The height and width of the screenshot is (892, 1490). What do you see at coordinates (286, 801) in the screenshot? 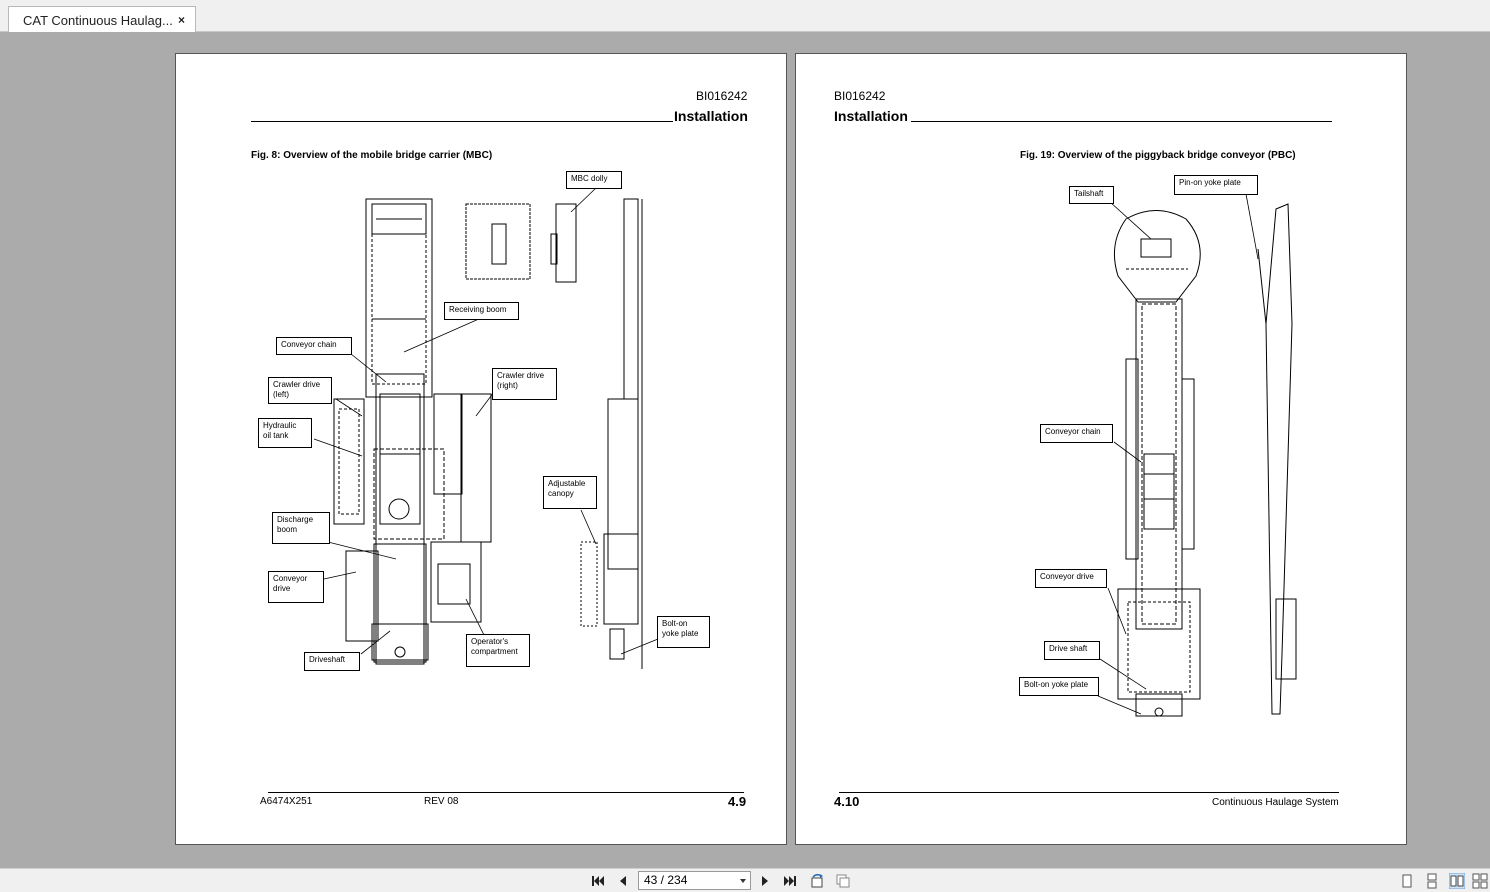
I see `footer-doc-number: A6474X251` at bounding box center [286, 801].